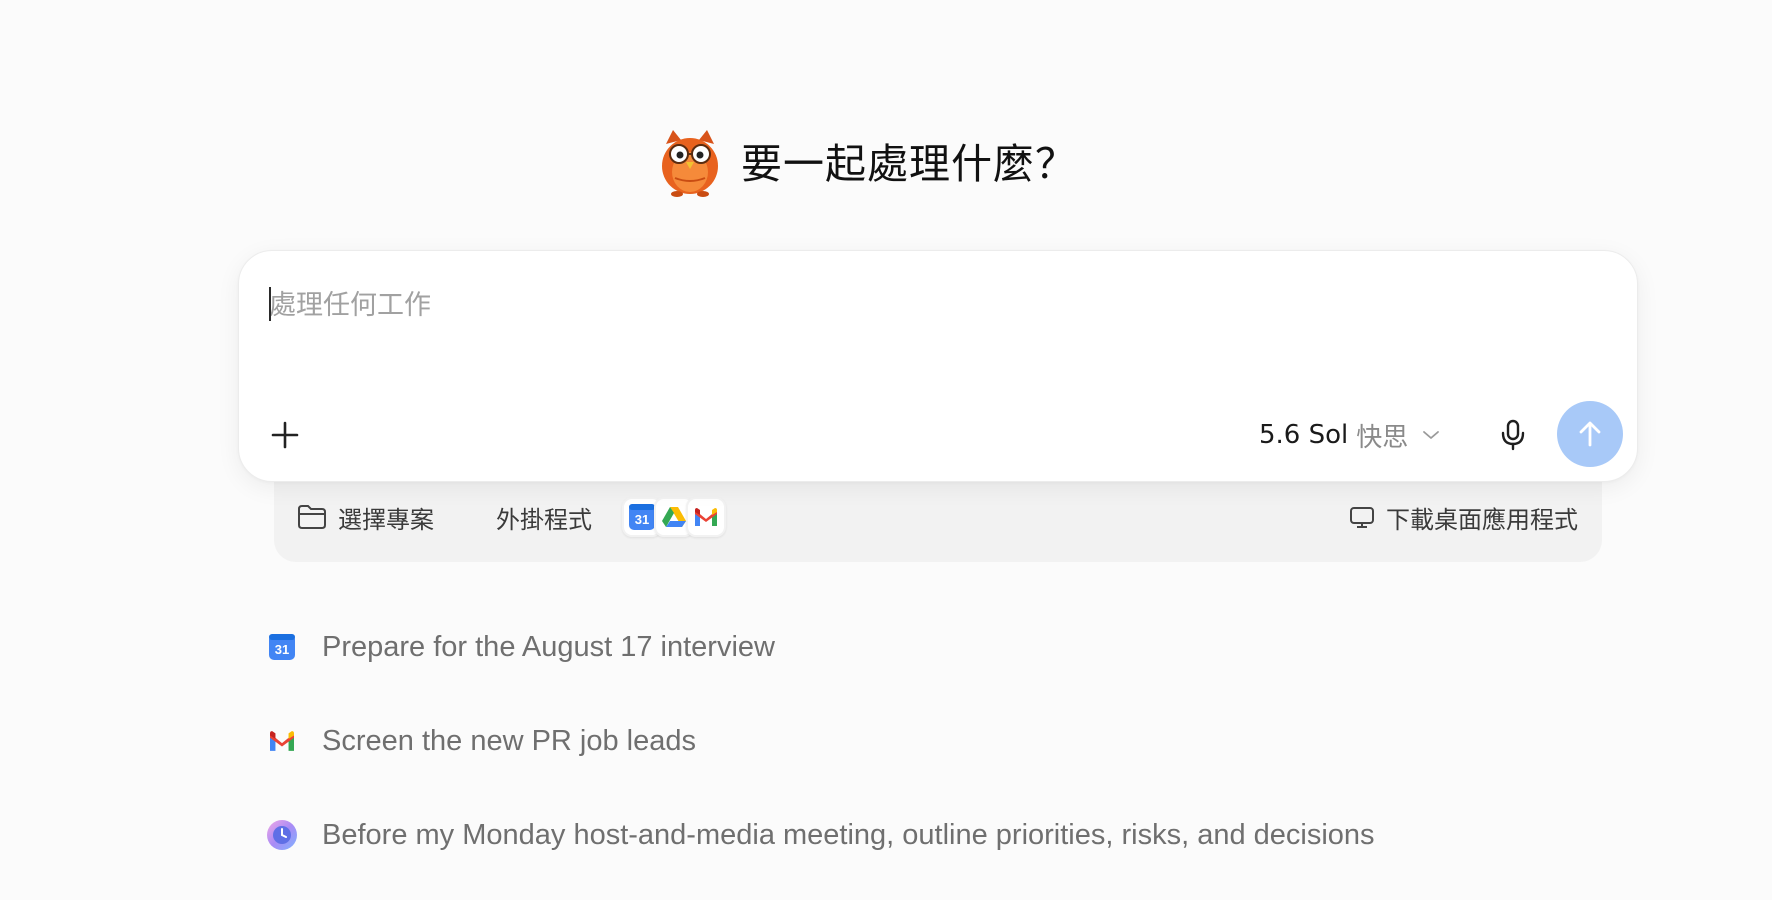  I want to click on arrow-up-icon, so click(1590, 434).